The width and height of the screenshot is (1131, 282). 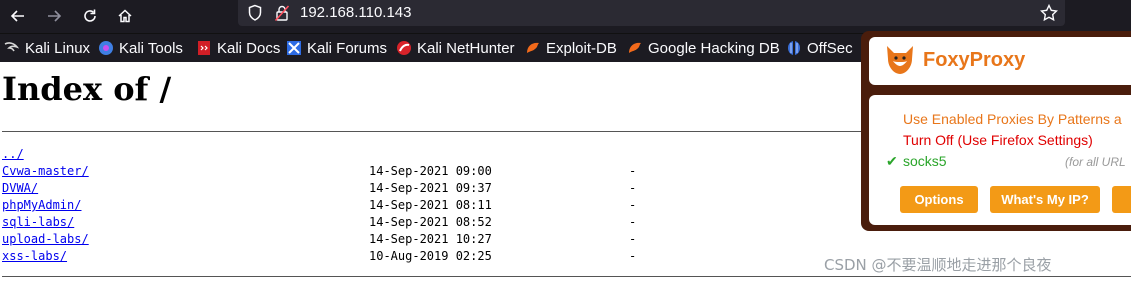 What do you see at coordinates (430, 239) in the screenshot?
I see `entry-date: 14-Sep-2021 10:27` at bounding box center [430, 239].